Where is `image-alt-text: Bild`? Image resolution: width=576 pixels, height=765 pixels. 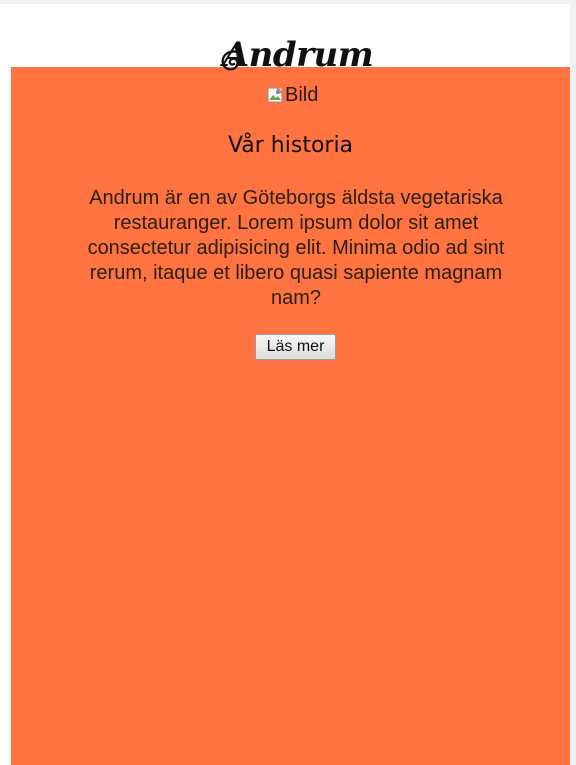
image-alt-text: Bild is located at coordinates (302, 95).